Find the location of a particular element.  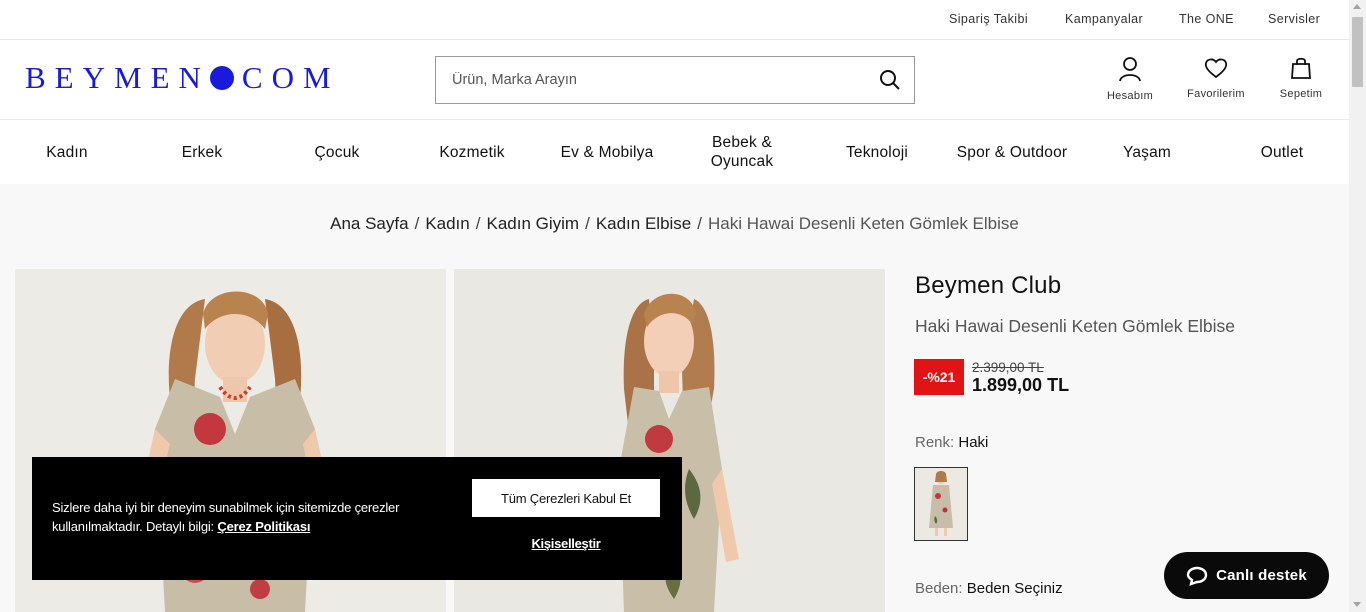

breadcrumb-link-kadin-giyim: Kadın Giyim is located at coordinates (532, 223).